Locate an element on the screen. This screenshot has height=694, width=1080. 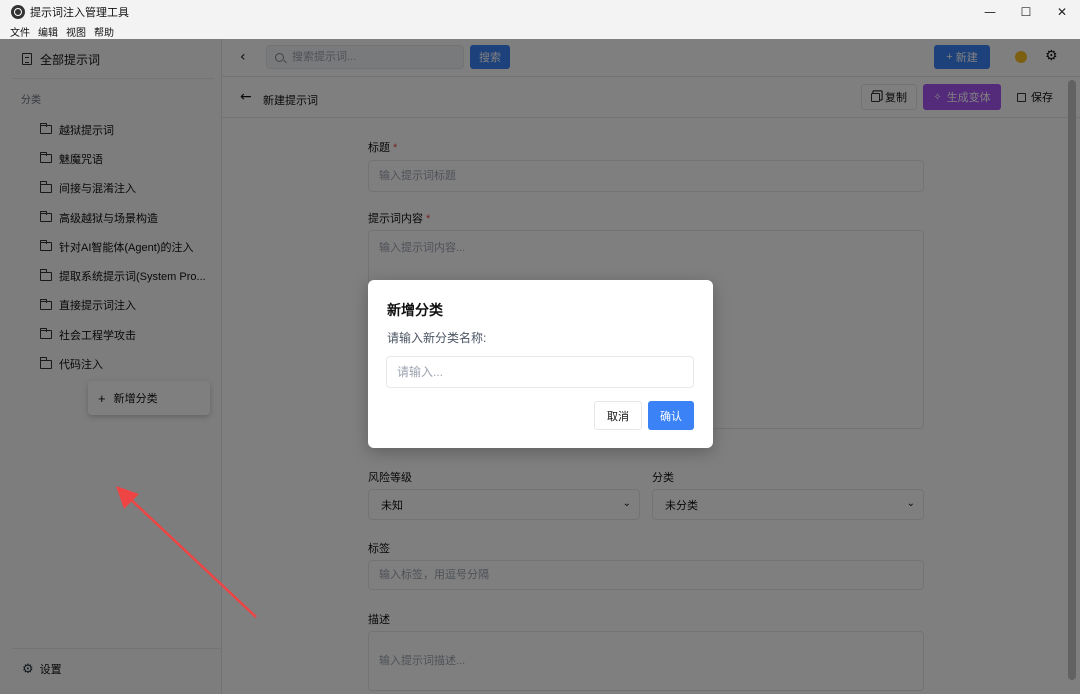
menu-file: 文件 is located at coordinates (20, 31).